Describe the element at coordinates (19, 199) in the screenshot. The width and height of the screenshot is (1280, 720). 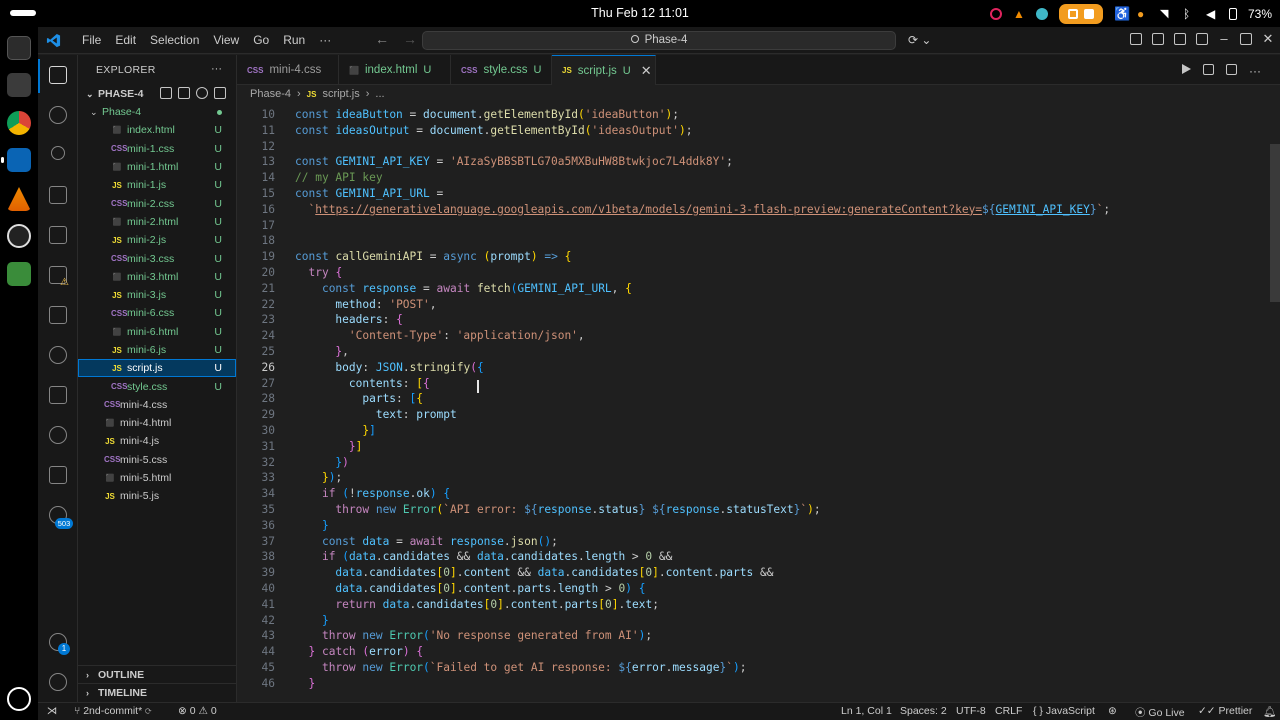
I see `vlc-app-icon` at that location.